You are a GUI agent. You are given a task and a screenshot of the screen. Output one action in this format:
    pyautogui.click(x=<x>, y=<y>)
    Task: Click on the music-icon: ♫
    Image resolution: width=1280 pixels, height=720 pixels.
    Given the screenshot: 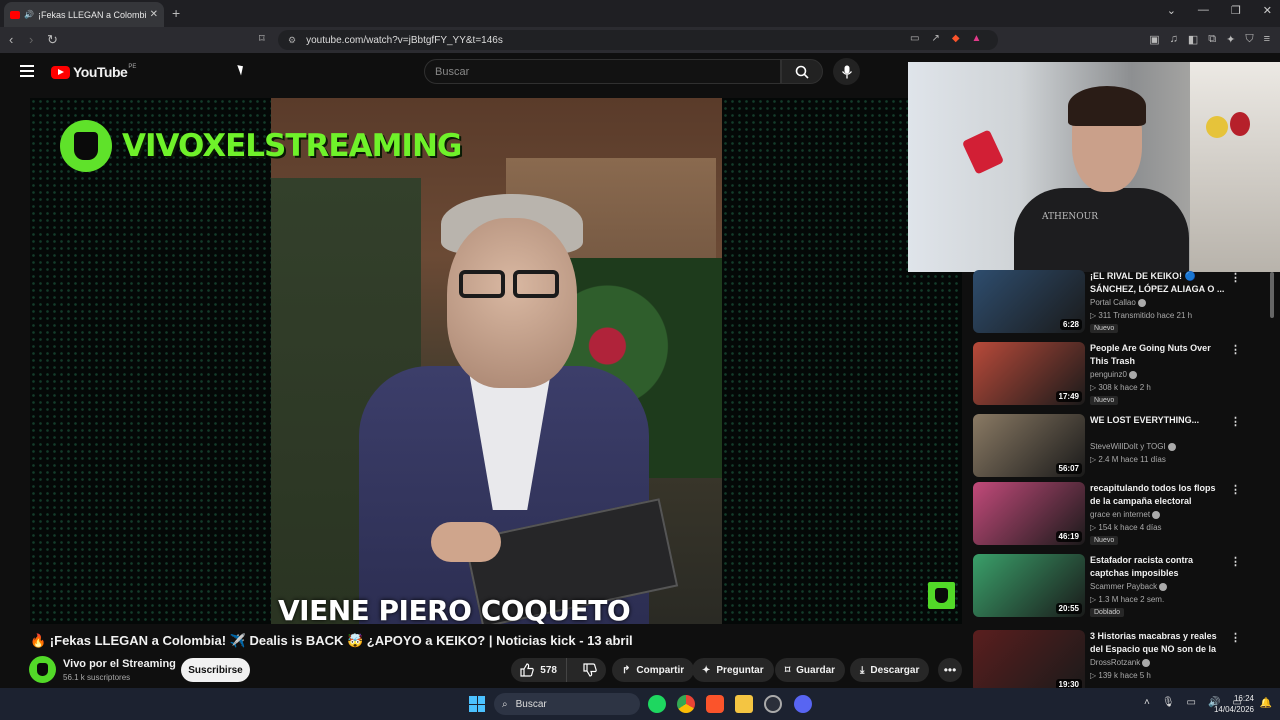 What is the action you would take?
    pyautogui.click(x=1174, y=39)
    